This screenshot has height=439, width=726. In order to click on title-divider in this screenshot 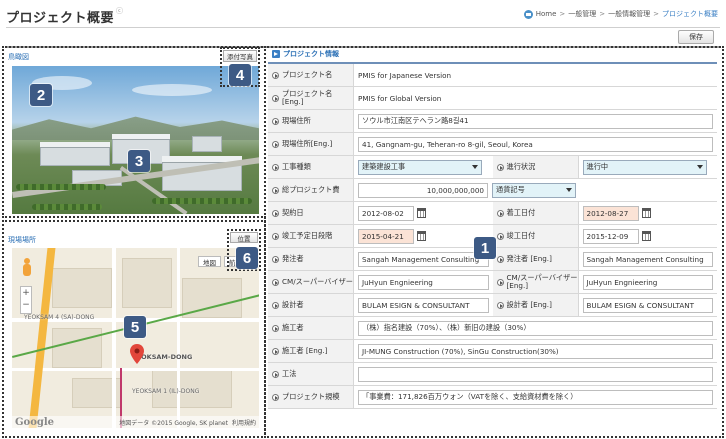, I will do `click(363, 27)`.